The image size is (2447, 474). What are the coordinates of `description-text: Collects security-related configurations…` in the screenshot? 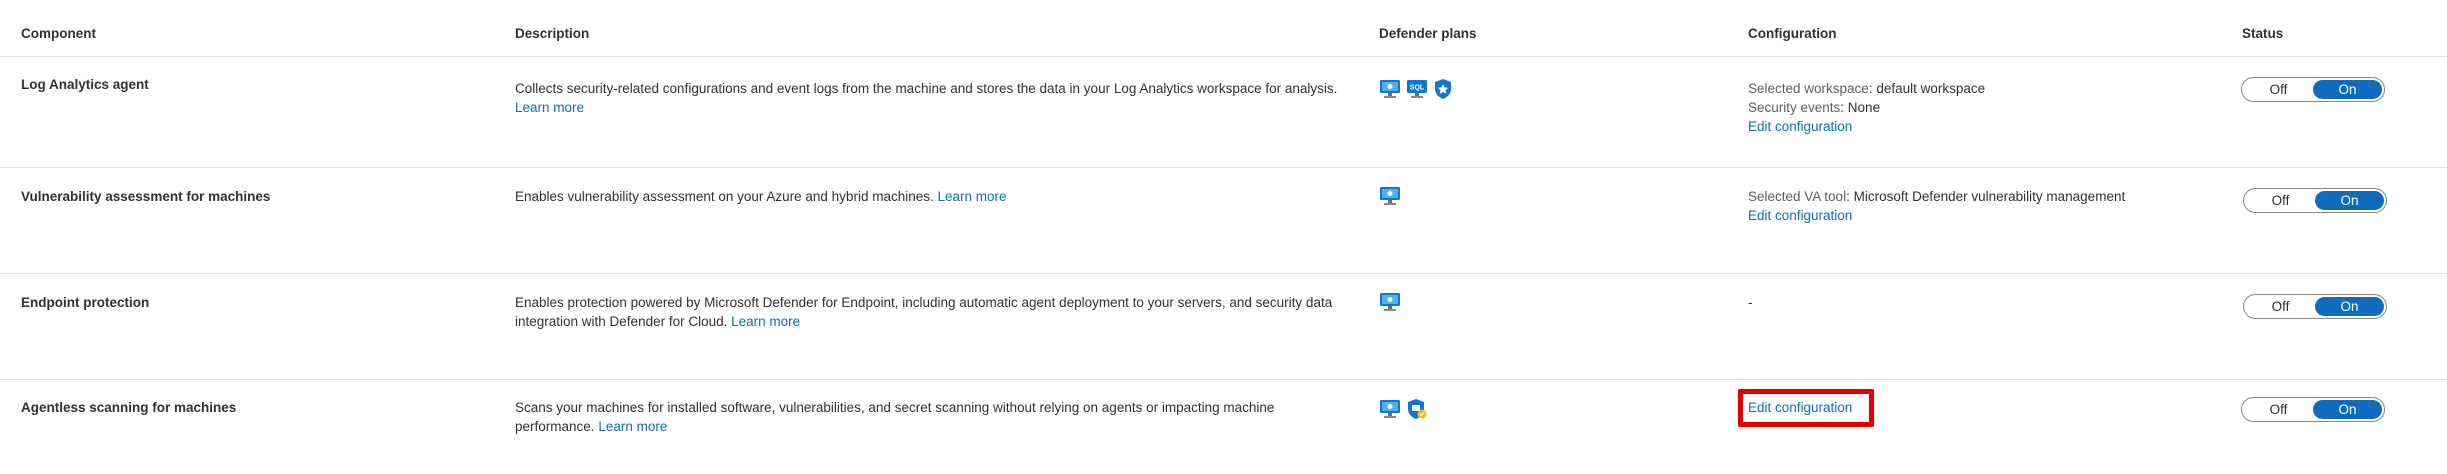 It's located at (926, 88).